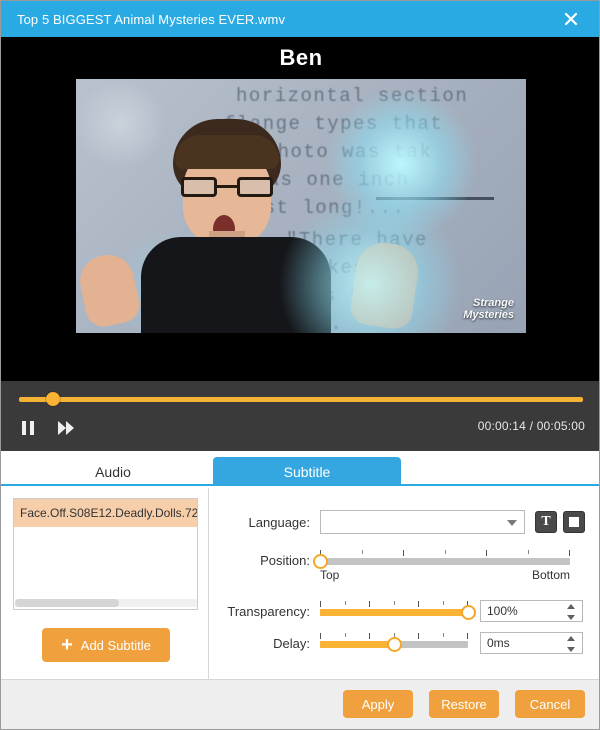 The image size is (600, 730). I want to click on cancel-button: Cancel, so click(550, 704).